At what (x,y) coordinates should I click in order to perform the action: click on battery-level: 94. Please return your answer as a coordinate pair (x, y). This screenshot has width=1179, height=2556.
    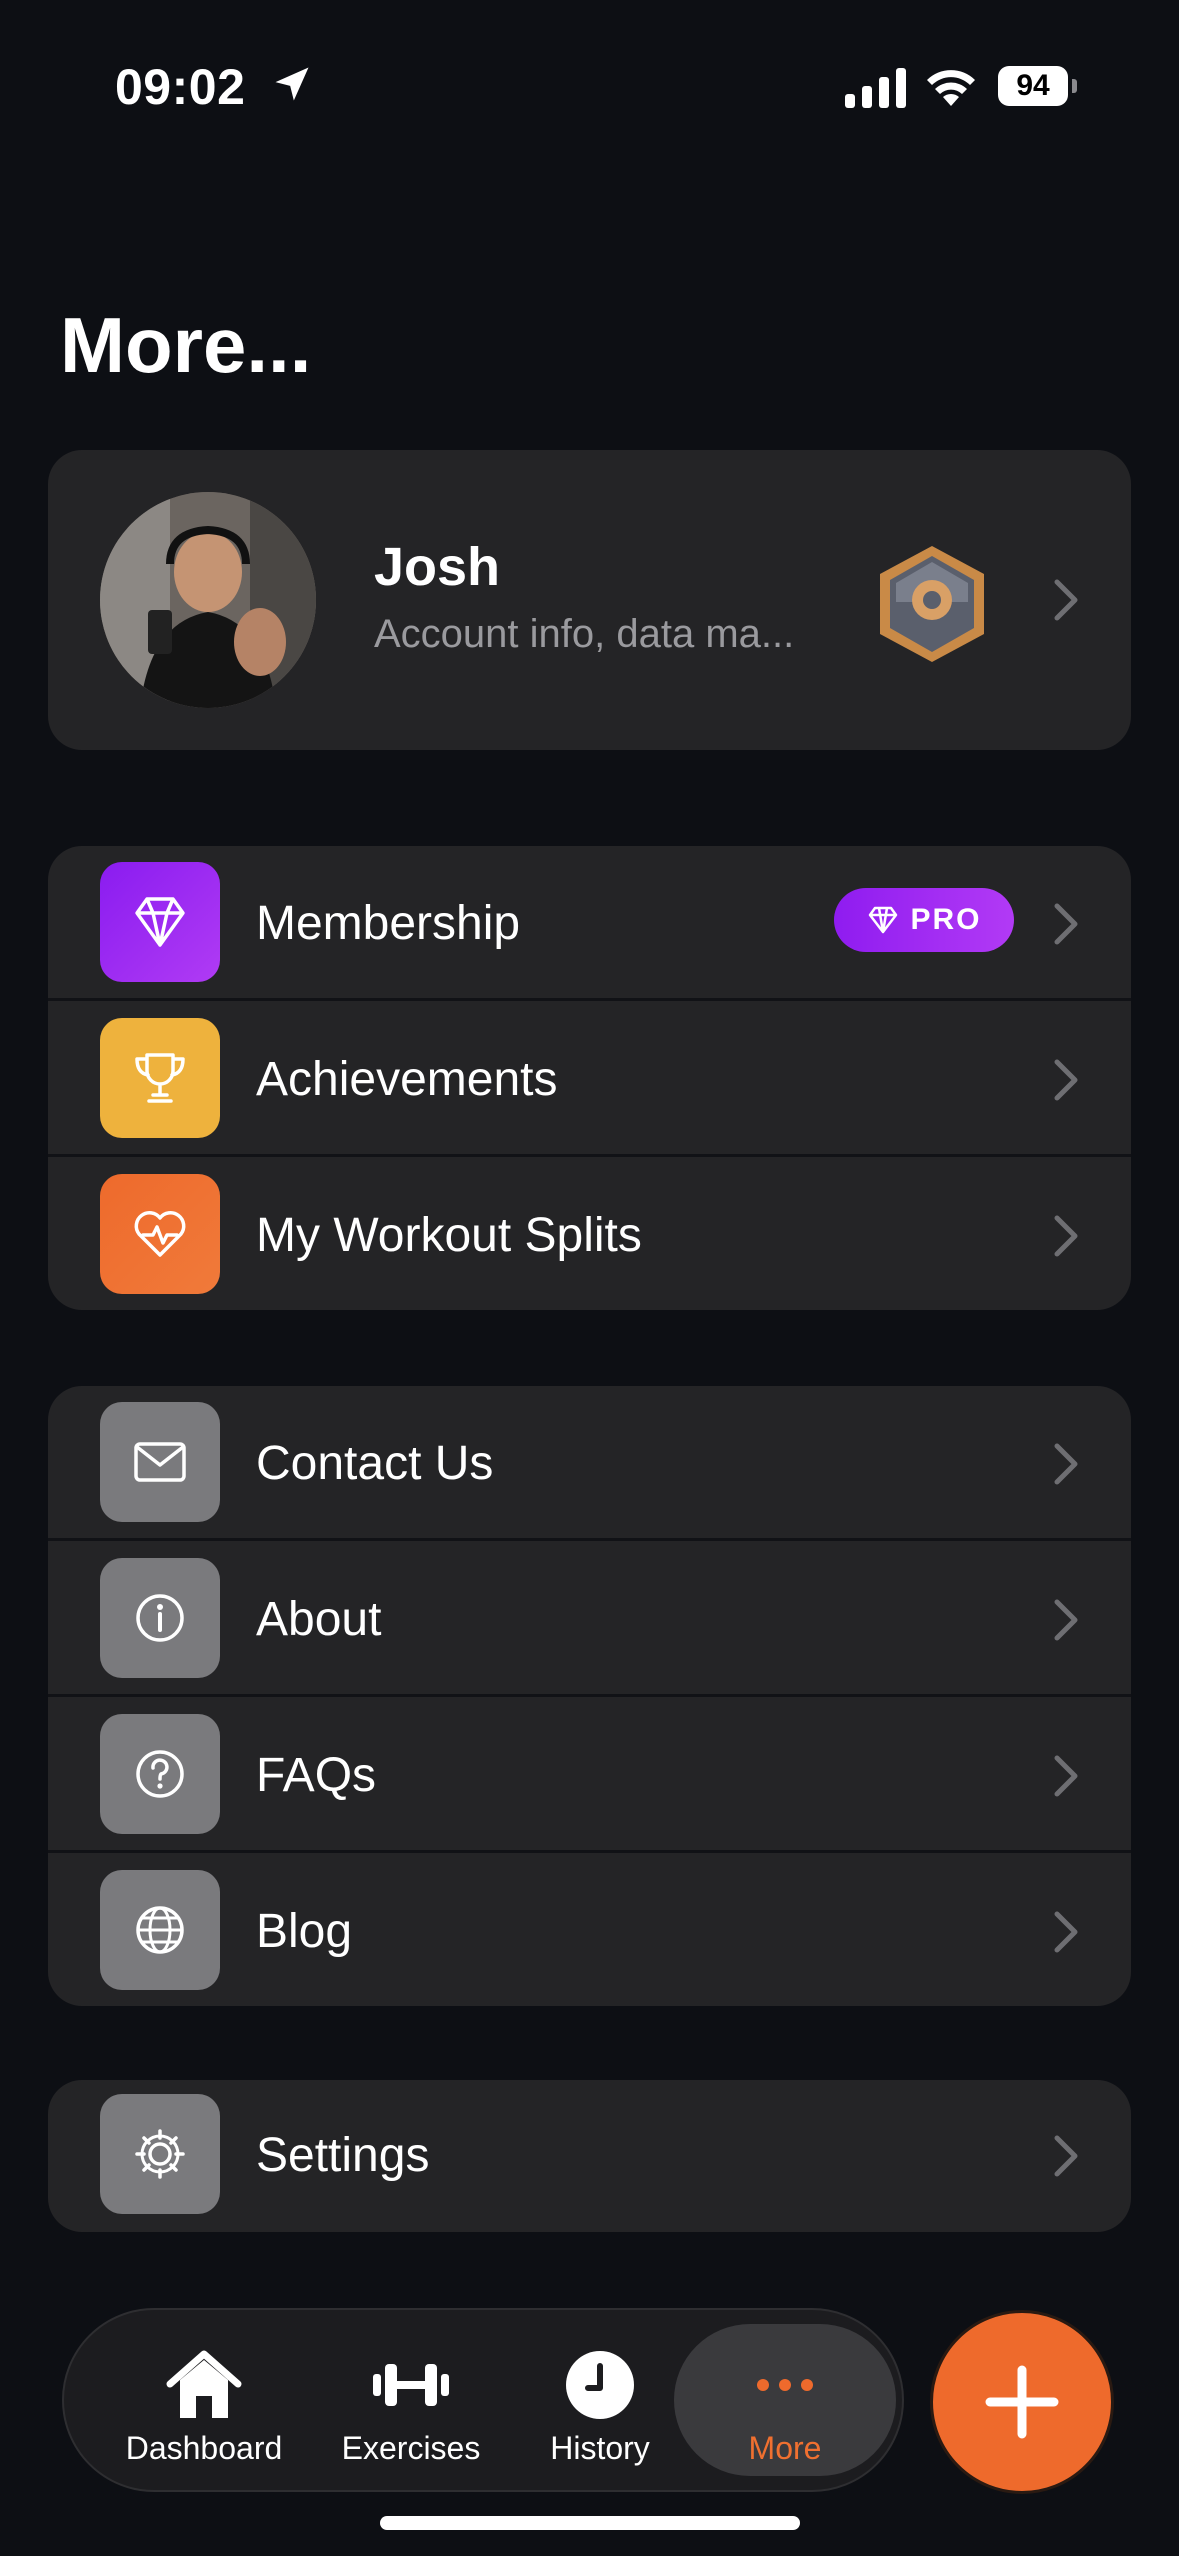
    Looking at the image, I should click on (1033, 86).